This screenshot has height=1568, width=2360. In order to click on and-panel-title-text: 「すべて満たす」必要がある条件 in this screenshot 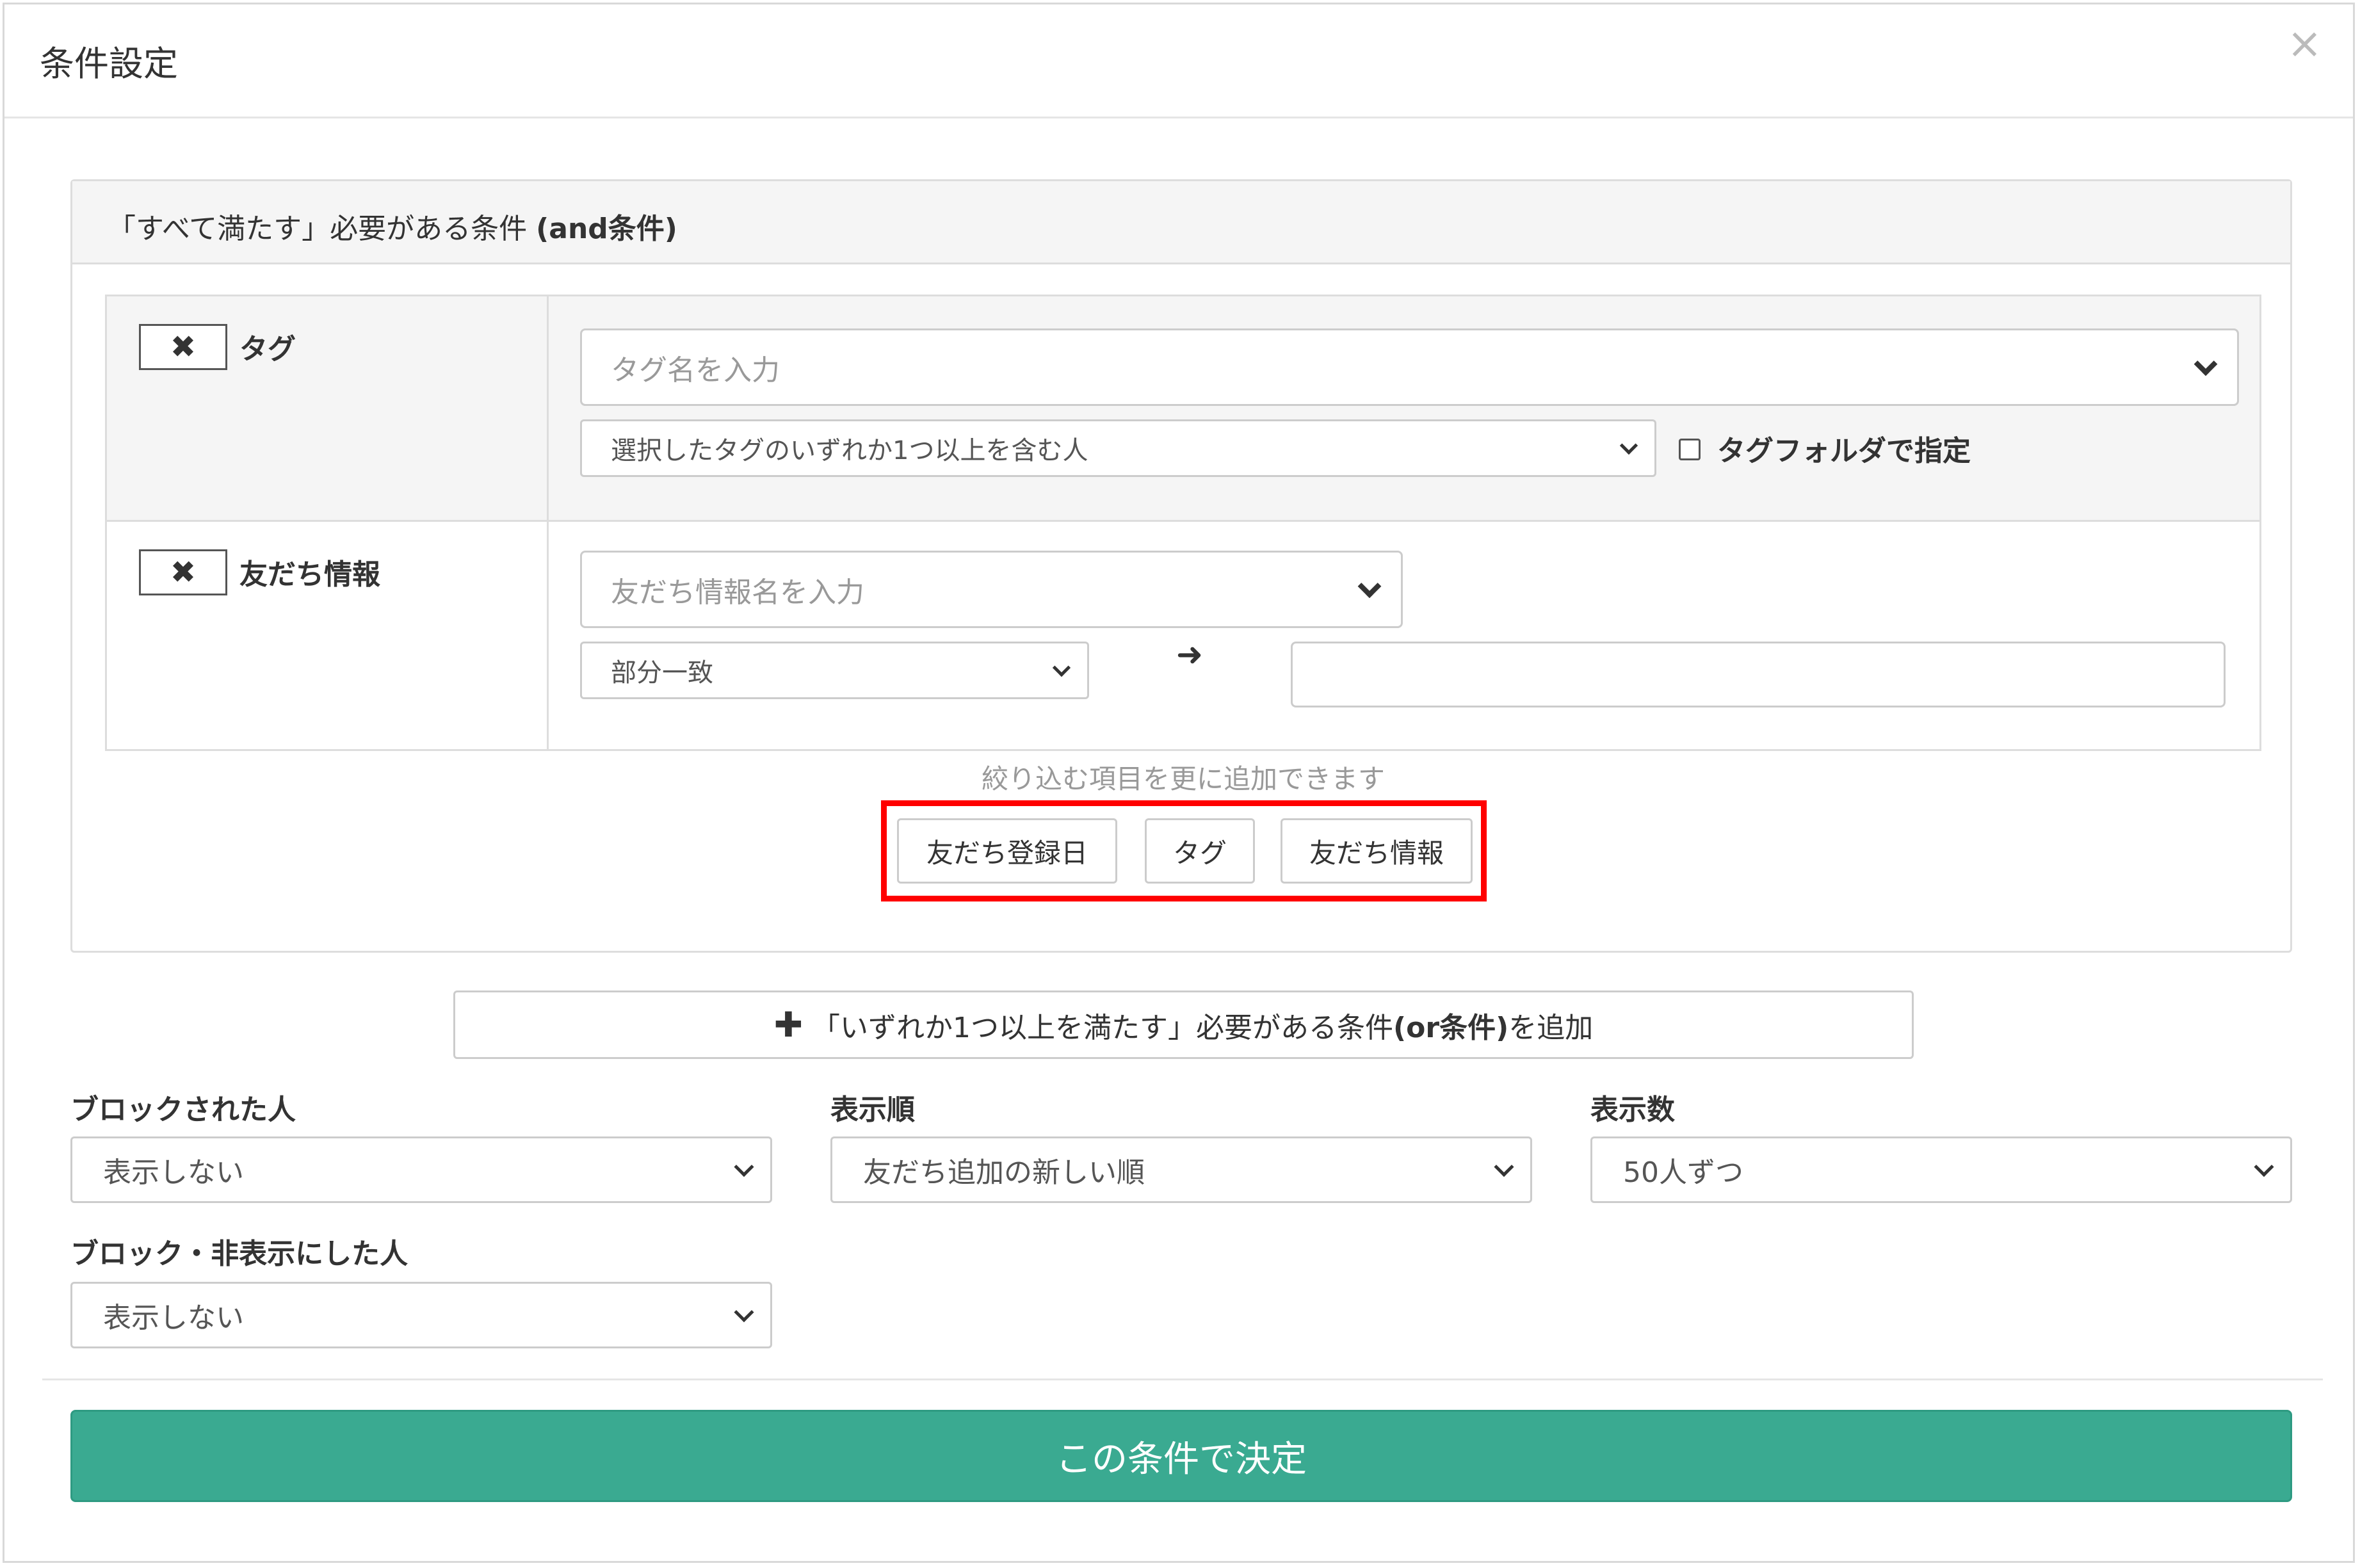, I will do `click(322, 229)`.